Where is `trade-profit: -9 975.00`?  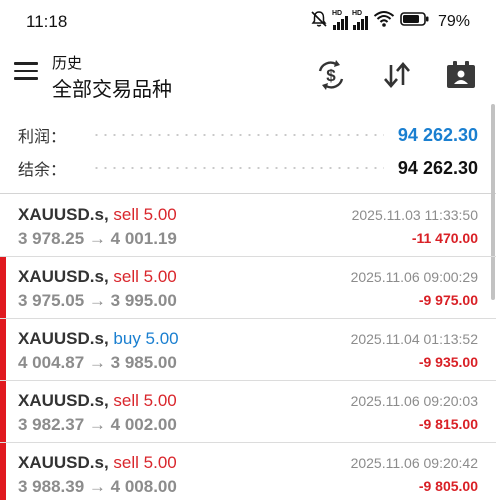 trade-profit: -9 975.00 is located at coordinates (448, 300).